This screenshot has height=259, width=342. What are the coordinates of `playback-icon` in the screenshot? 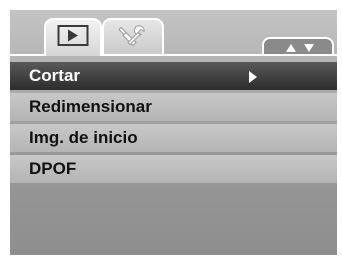 It's located at (73, 38).